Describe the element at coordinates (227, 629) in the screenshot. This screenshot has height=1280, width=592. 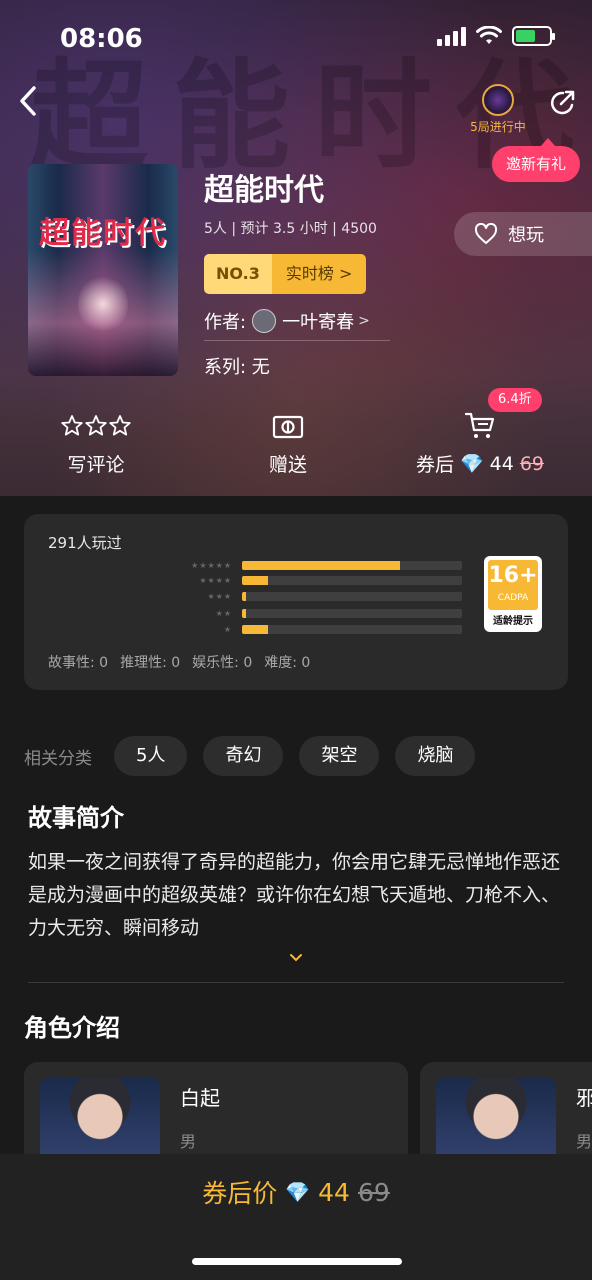
I see `rating-stars-1: ★` at that location.